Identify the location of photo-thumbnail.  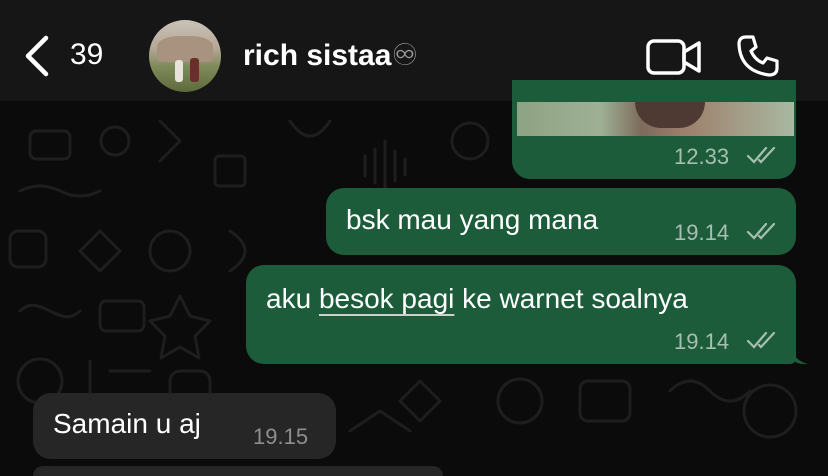
(655, 119).